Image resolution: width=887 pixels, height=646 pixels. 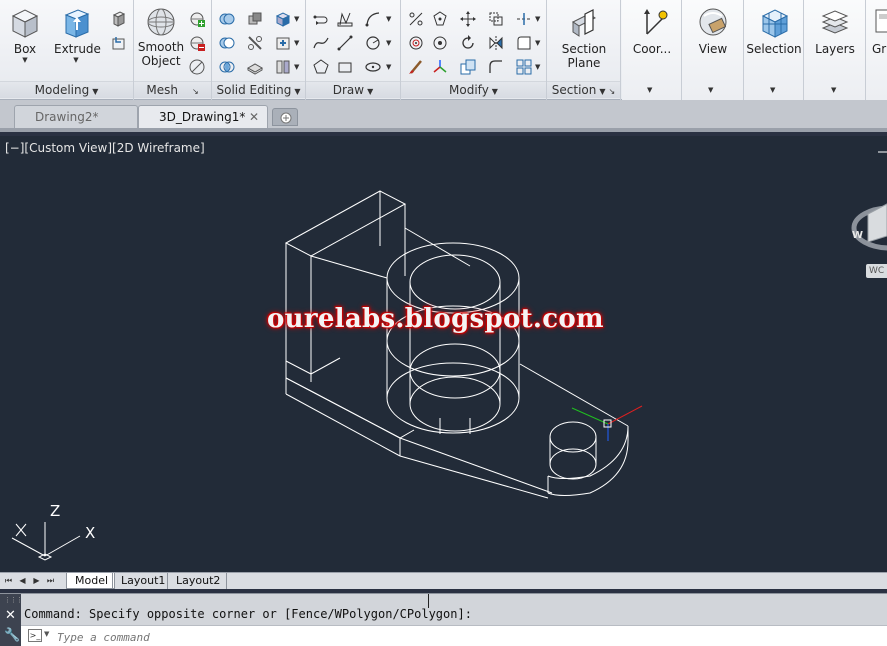 I want to click on presspull-icon, so click(x=119, y=19).